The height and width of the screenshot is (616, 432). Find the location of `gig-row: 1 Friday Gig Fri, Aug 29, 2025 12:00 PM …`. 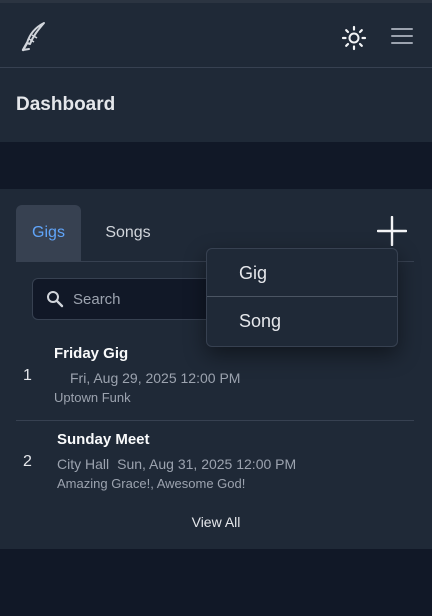

gig-row: 1 Friday Gig Fri, Aug 29, 2025 12:00 PM … is located at coordinates (215, 380).